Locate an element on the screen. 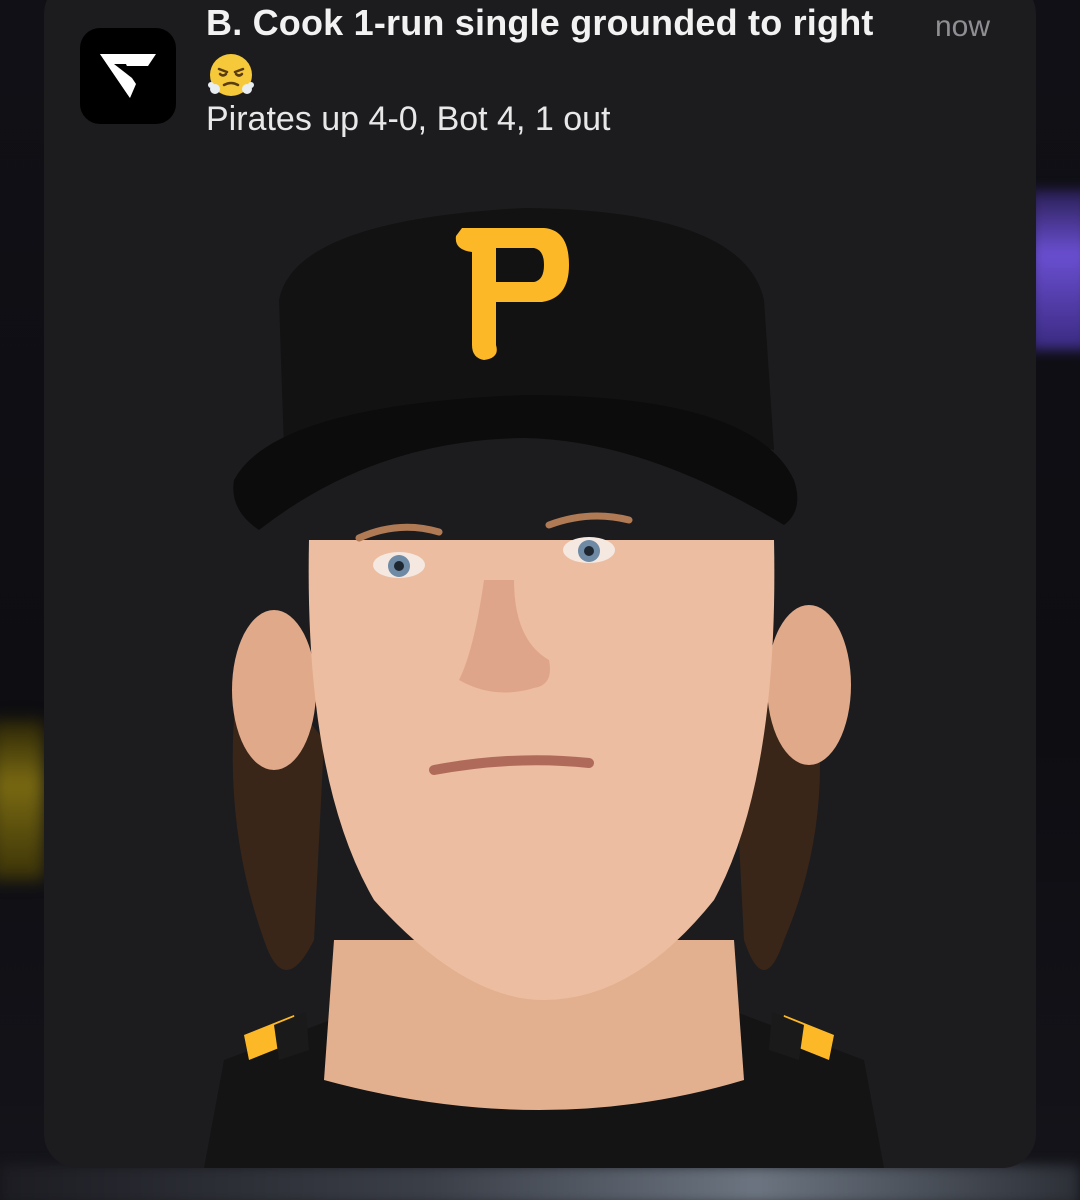  app-icon is located at coordinates (128, 76).